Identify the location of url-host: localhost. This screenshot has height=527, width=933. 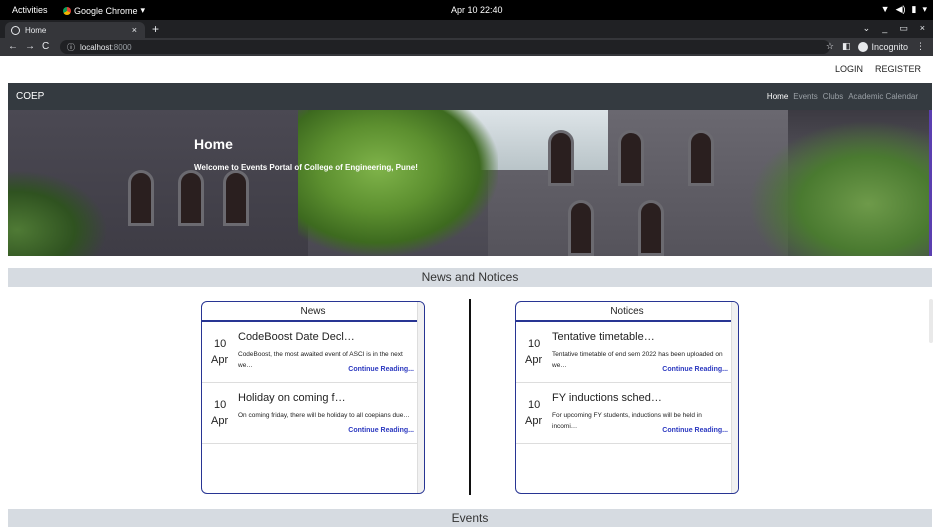
(96, 47).